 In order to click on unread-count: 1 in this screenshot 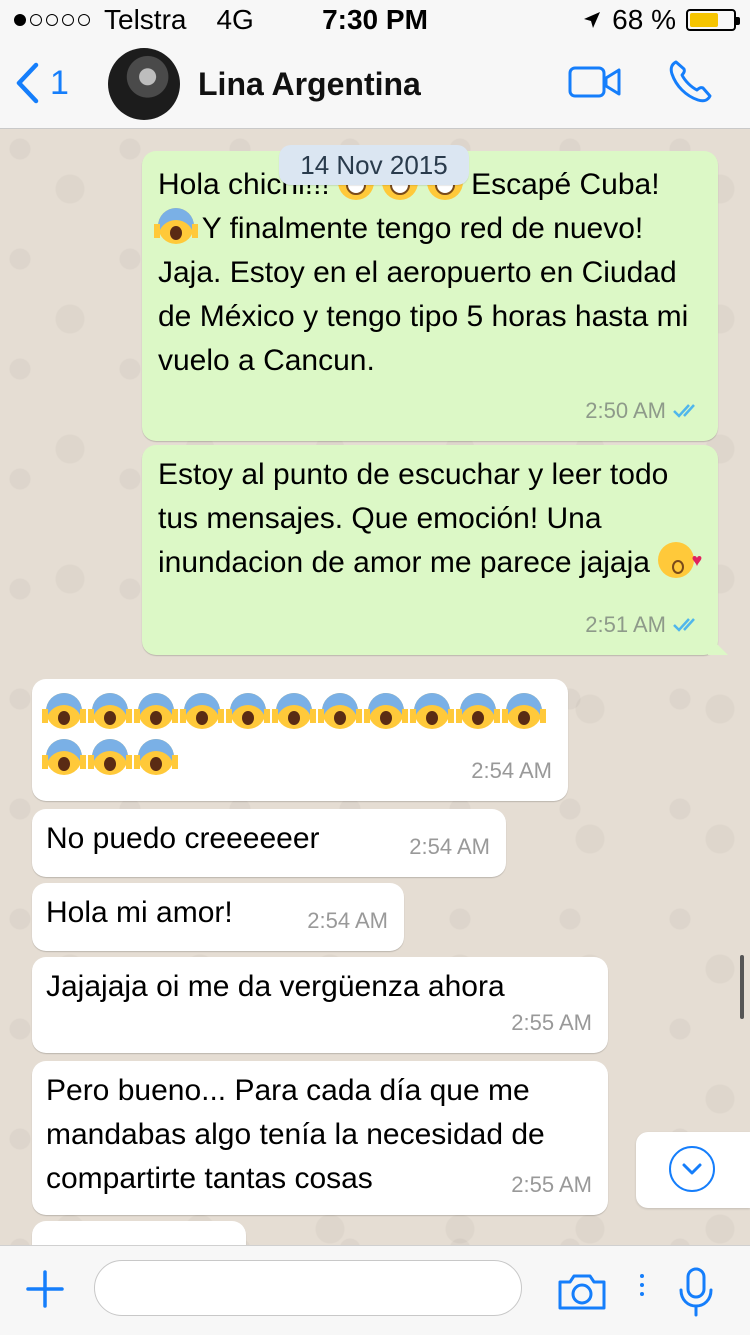, I will do `click(59, 82)`.